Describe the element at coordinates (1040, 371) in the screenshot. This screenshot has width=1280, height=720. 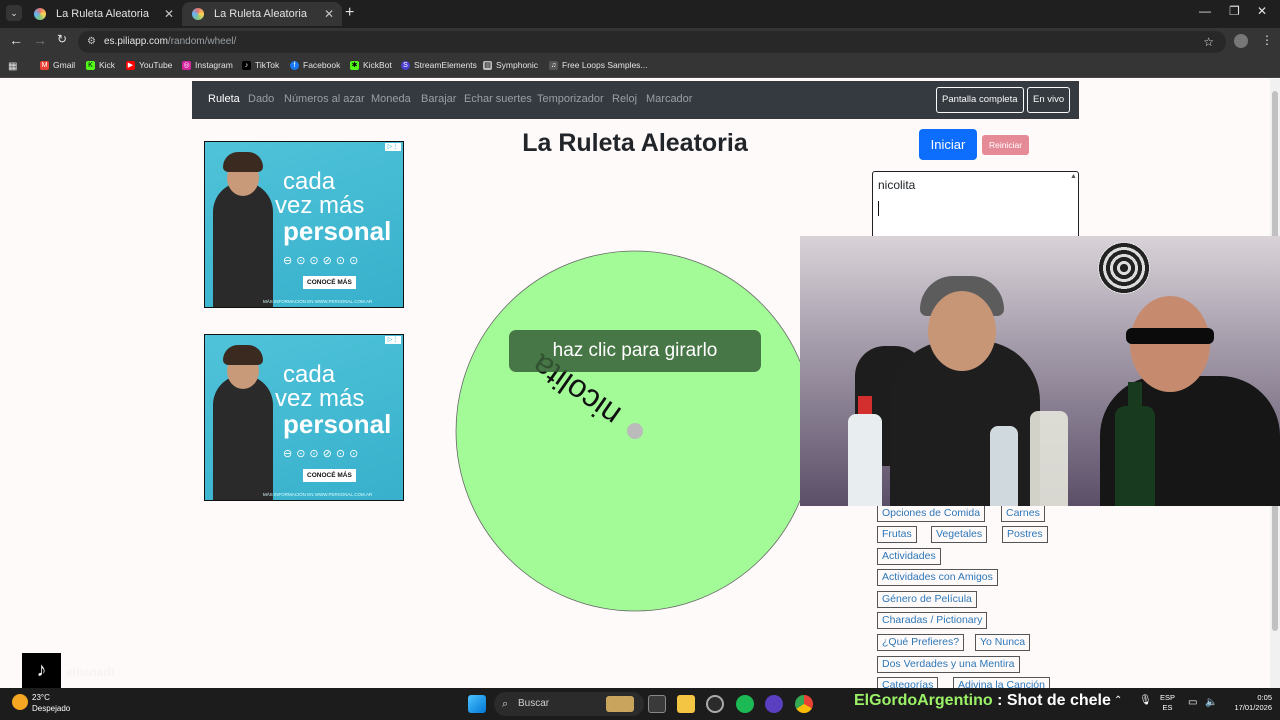
I see `webcam-overlay` at that location.